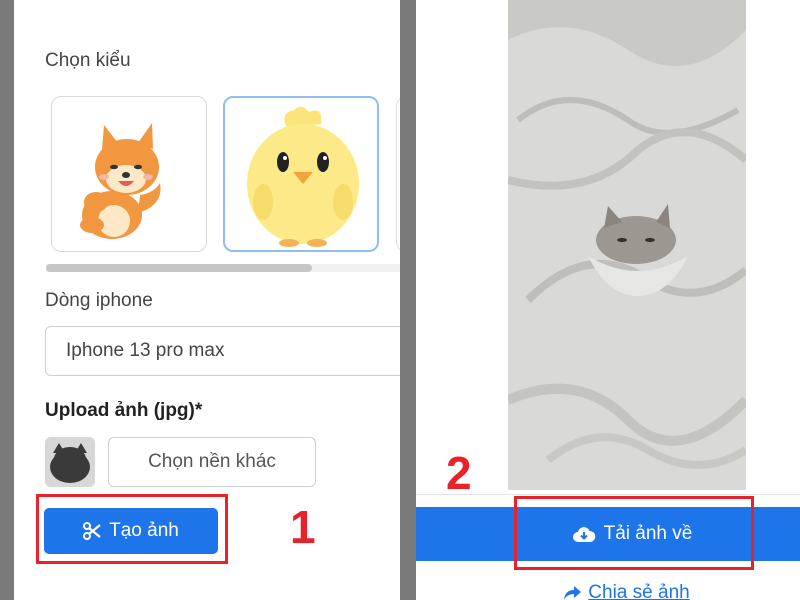 The height and width of the screenshot is (600, 800). What do you see at coordinates (398, 174) in the screenshot?
I see `style-card-next` at bounding box center [398, 174].